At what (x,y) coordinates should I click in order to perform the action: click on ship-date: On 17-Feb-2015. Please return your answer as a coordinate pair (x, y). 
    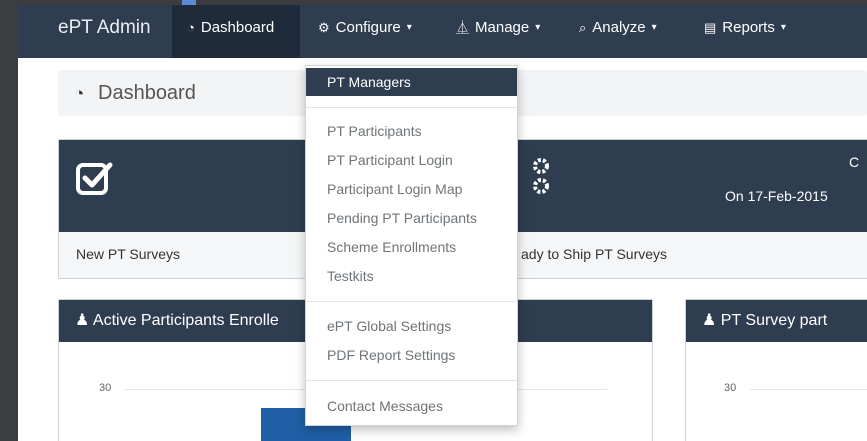
    Looking at the image, I should click on (776, 196).